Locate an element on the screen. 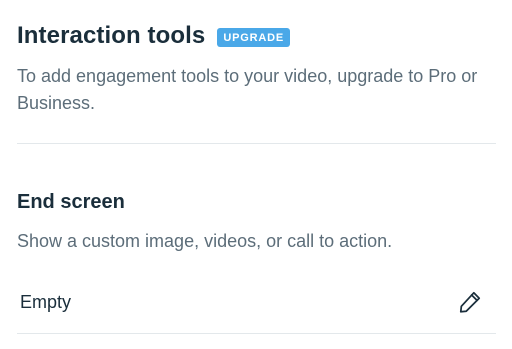  pencil-icon is located at coordinates (470, 302).